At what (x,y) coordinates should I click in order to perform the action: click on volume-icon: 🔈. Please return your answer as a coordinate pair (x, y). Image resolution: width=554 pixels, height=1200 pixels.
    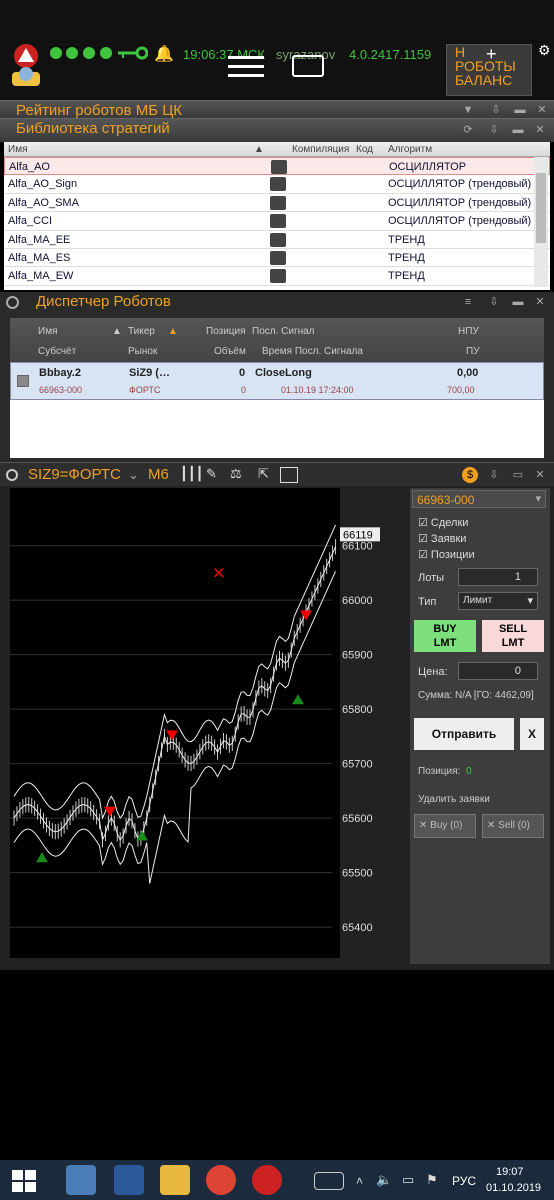
    Looking at the image, I should click on (384, 1180).